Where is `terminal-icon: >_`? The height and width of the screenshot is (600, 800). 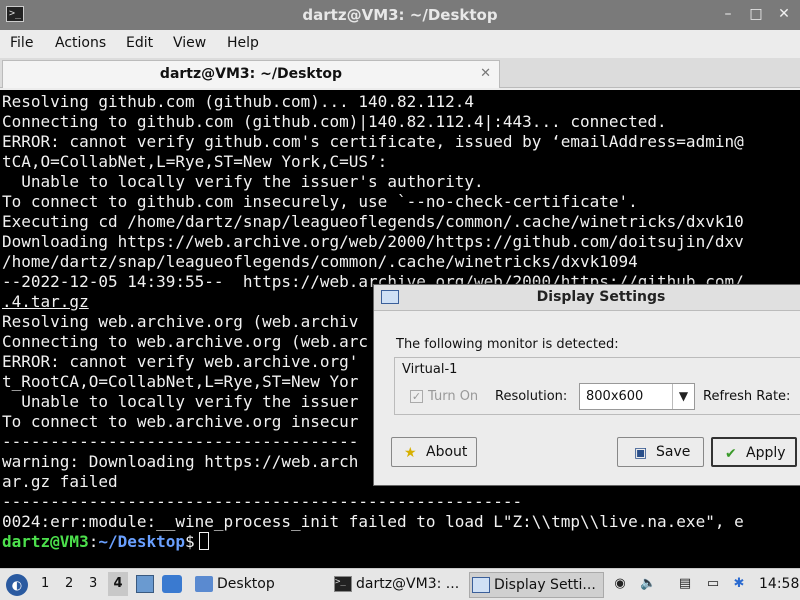 terminal-icon: >_ is located at coordinates (343, 584).